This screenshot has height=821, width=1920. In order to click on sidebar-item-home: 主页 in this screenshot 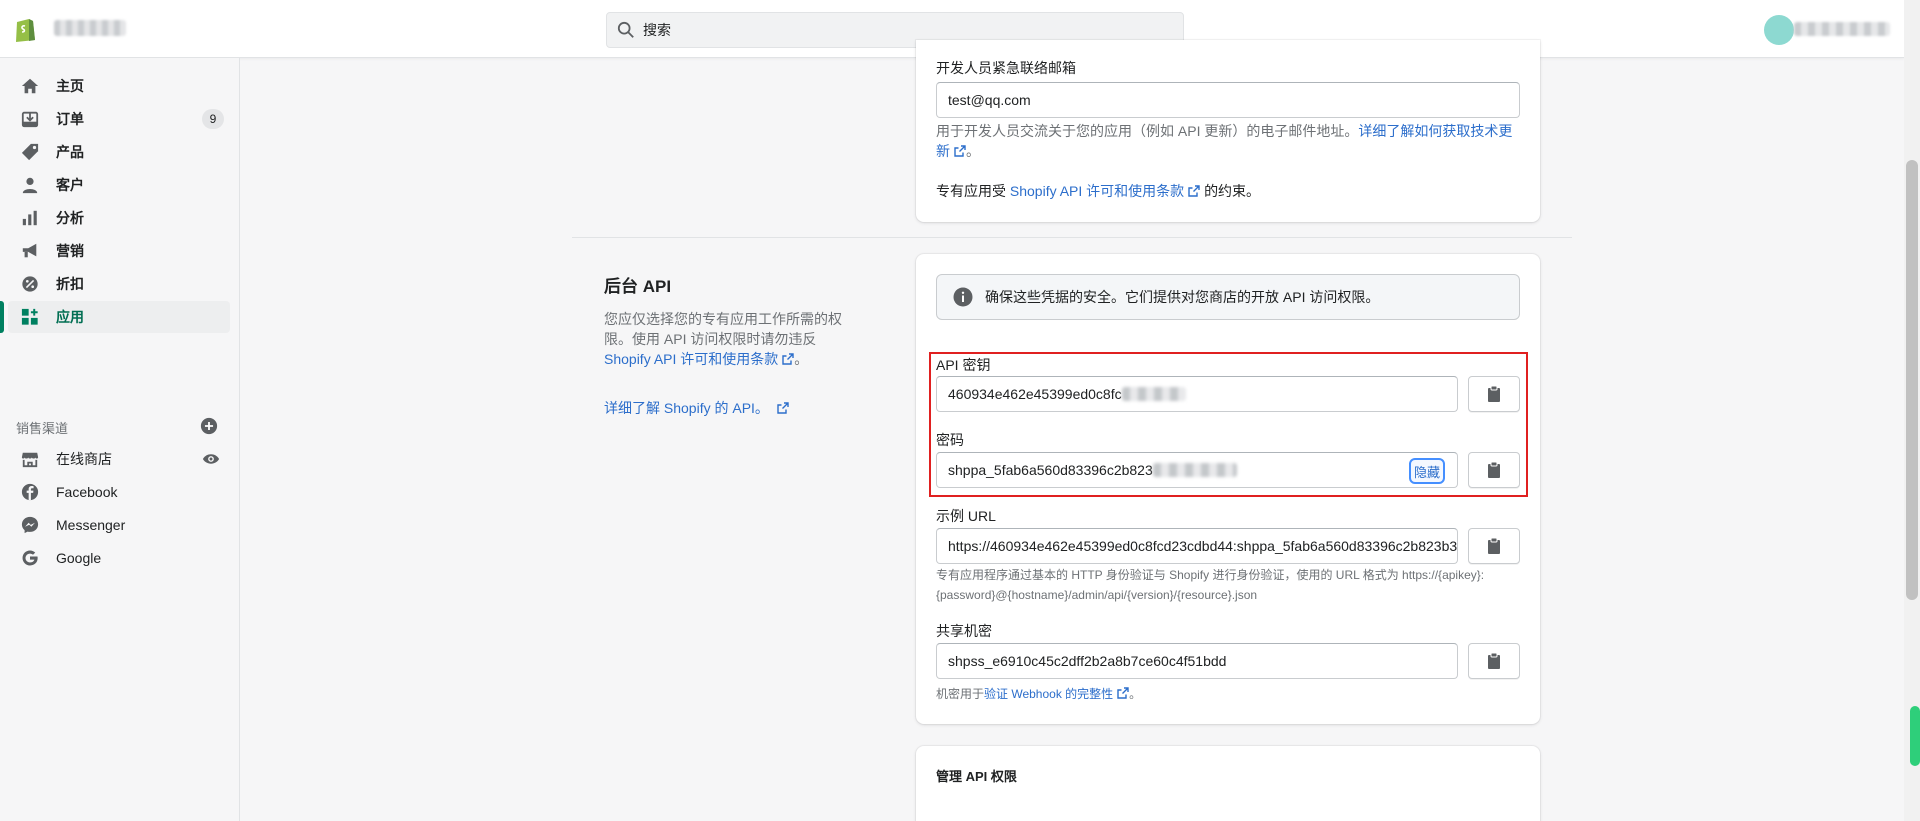, I will do `click(119, 86)`.